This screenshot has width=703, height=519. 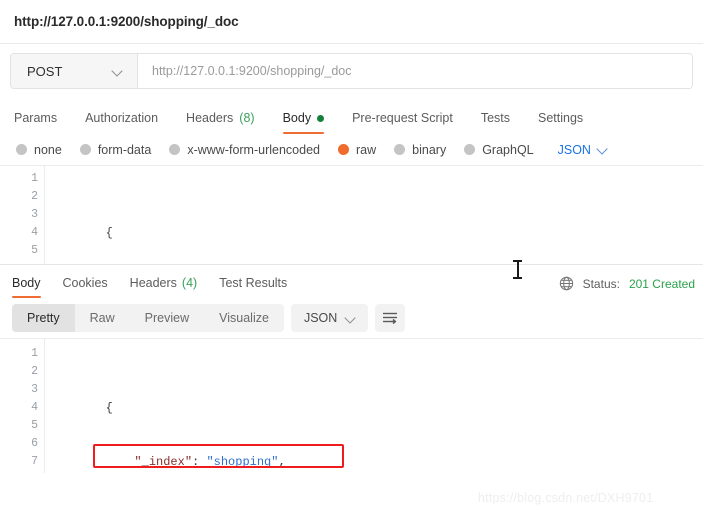 I want to click on globe-icon, so click(x=566, y=283).